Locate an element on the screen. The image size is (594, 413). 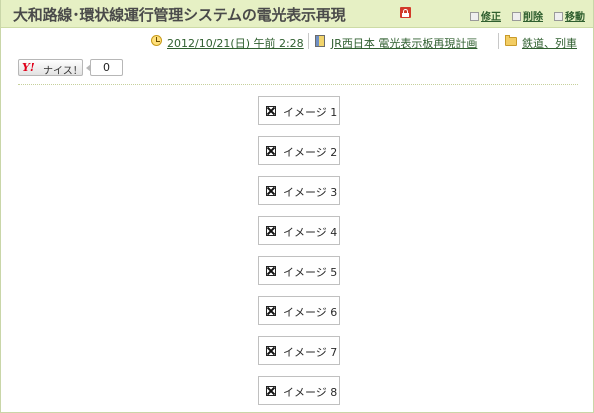
article-image: イメージ 4 is located at coordinates (299, 230).